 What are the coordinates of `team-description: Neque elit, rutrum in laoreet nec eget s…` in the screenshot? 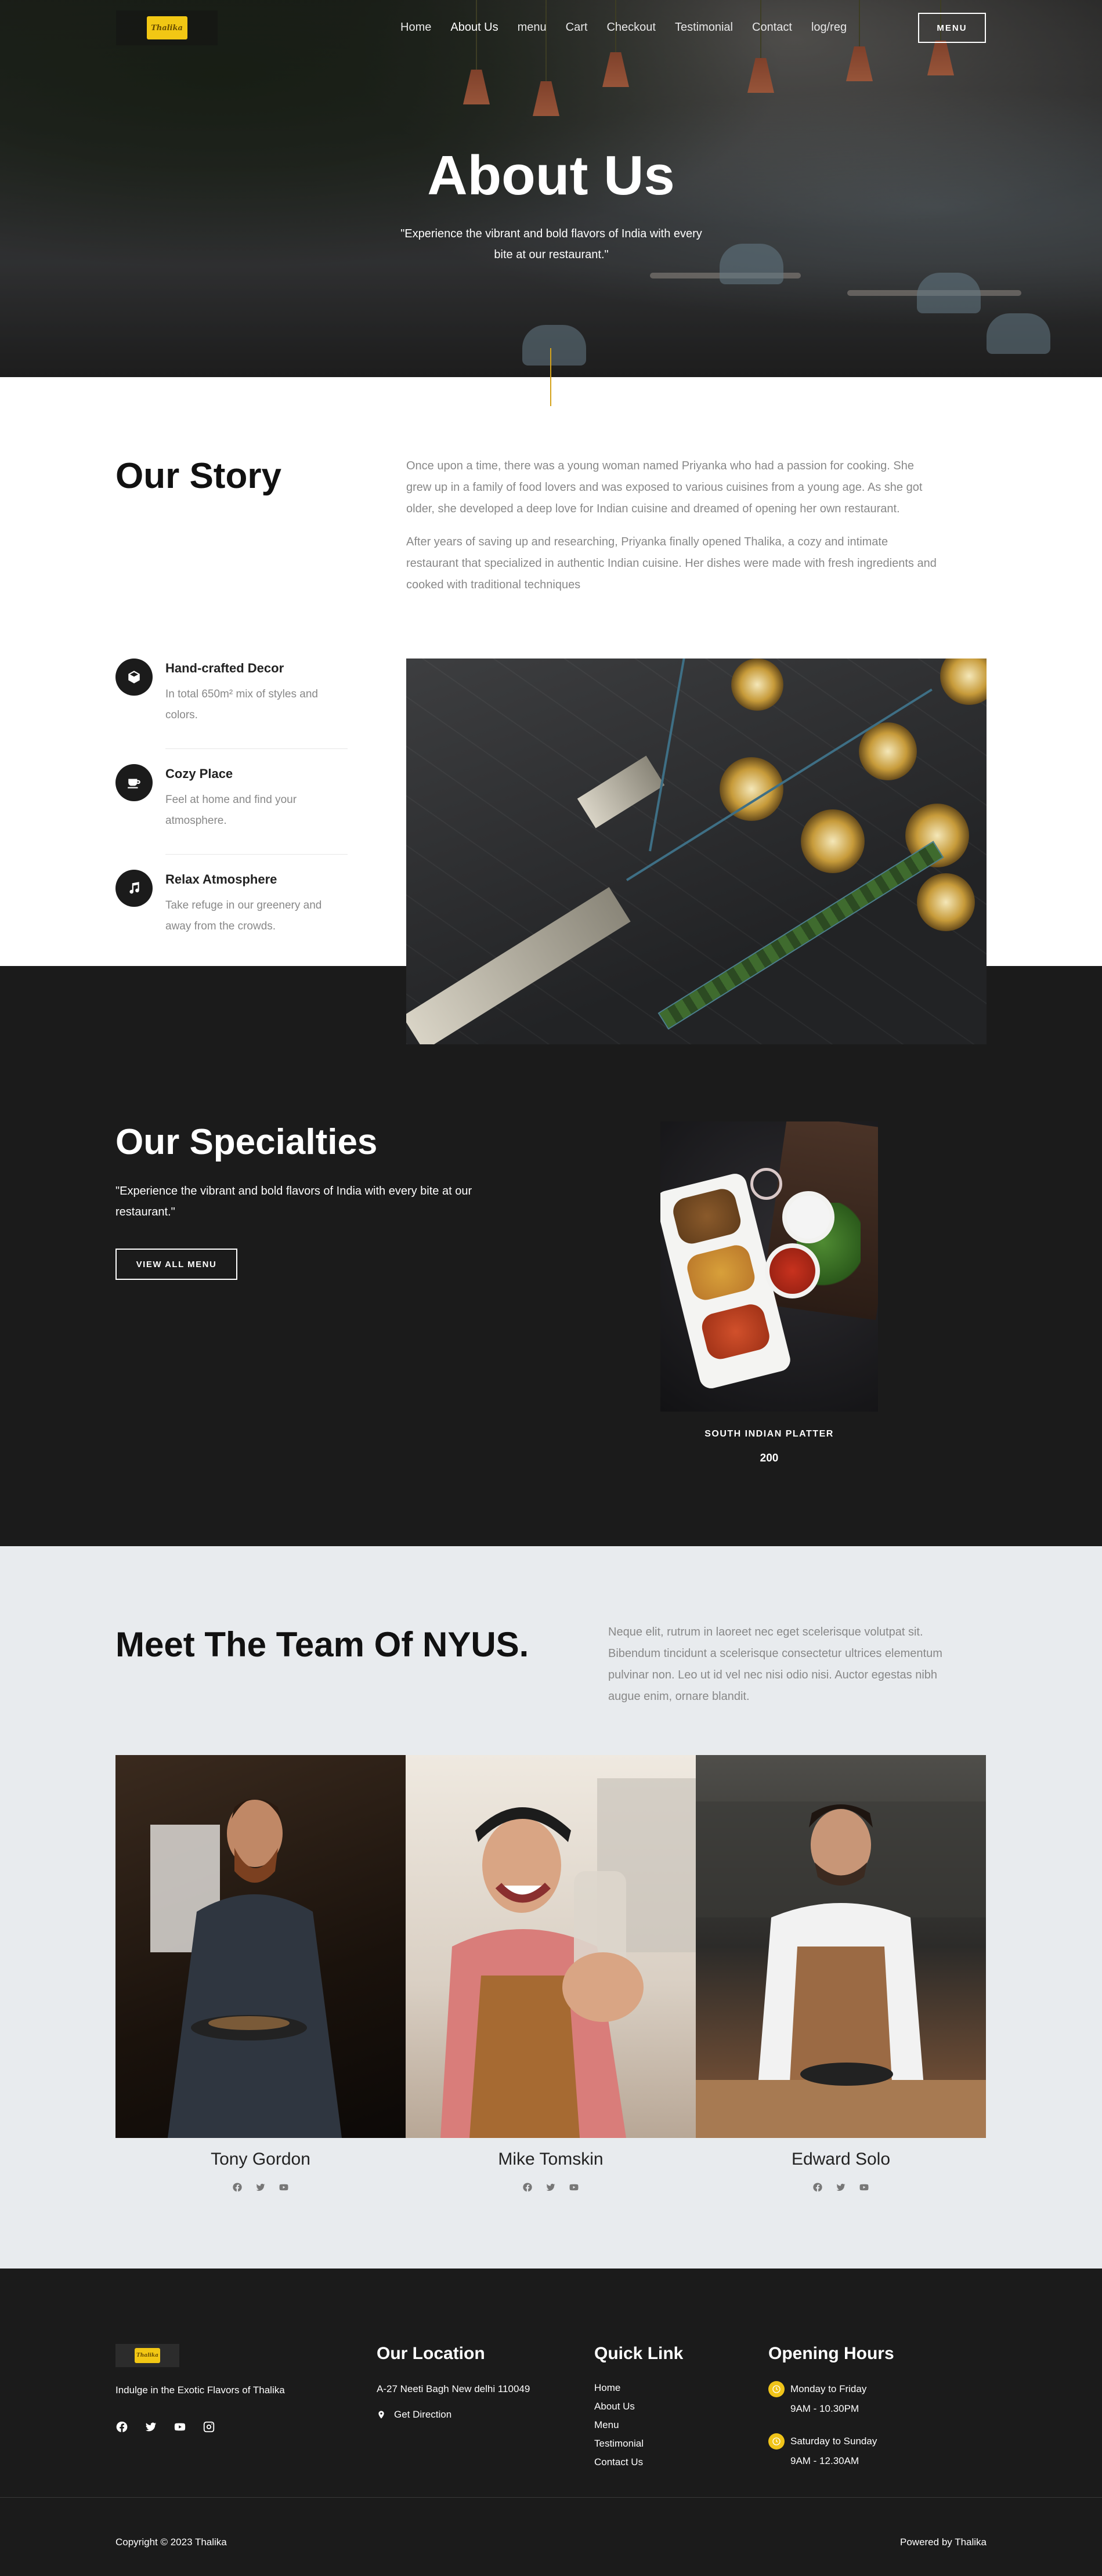 It's located at (775, 1664).